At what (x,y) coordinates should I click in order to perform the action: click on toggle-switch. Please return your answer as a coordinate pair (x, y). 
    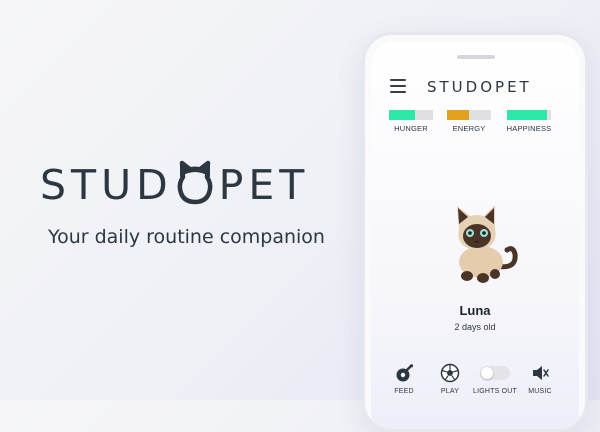
    Looking at the image, I should click on (495, 373).